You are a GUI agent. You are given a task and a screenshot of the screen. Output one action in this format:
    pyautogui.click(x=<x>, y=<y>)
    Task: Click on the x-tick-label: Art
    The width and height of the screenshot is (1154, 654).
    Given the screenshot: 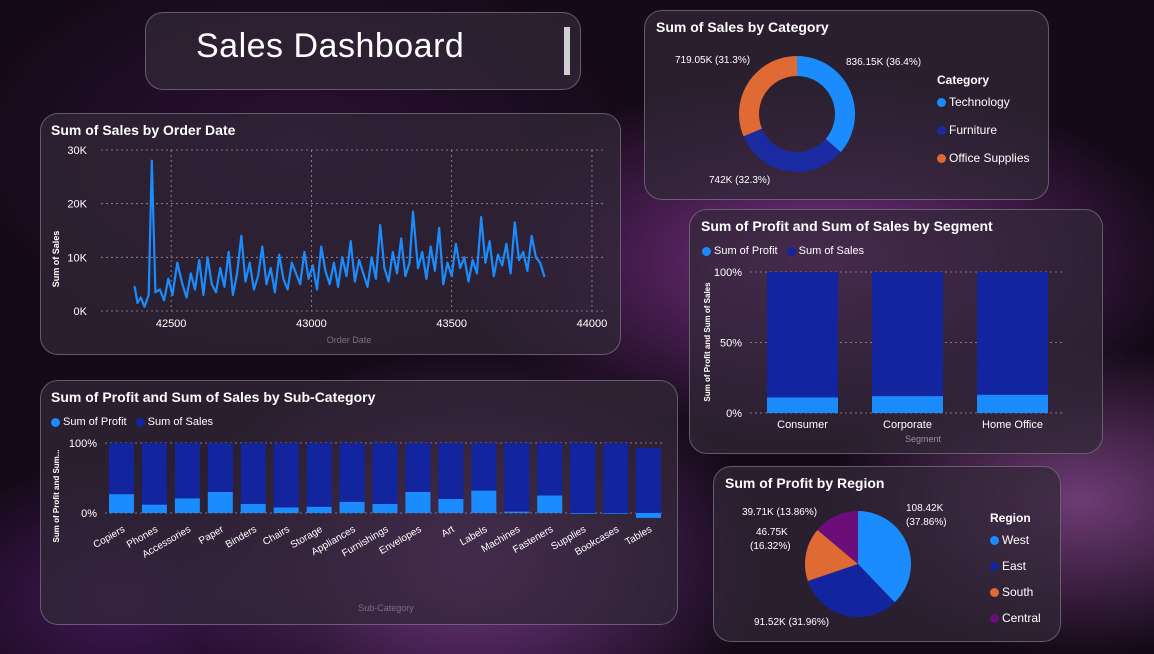 What is the action you would take?
    pyautogui.click(x=448, y=532)
    